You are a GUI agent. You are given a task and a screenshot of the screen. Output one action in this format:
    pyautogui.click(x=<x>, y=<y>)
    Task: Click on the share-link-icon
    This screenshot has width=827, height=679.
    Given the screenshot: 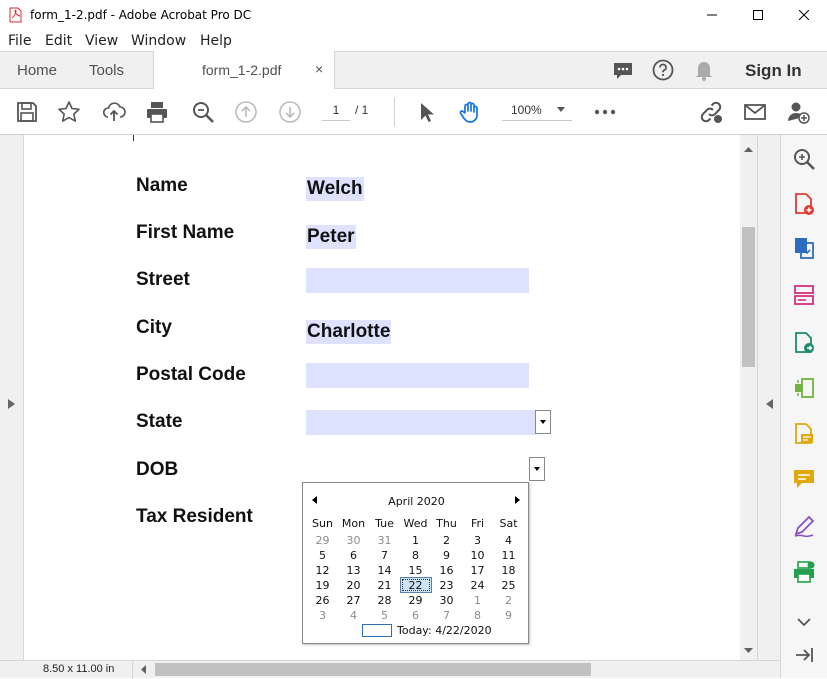 What is the action you would take?
    pyautogui.click(x=711, y=112)
    